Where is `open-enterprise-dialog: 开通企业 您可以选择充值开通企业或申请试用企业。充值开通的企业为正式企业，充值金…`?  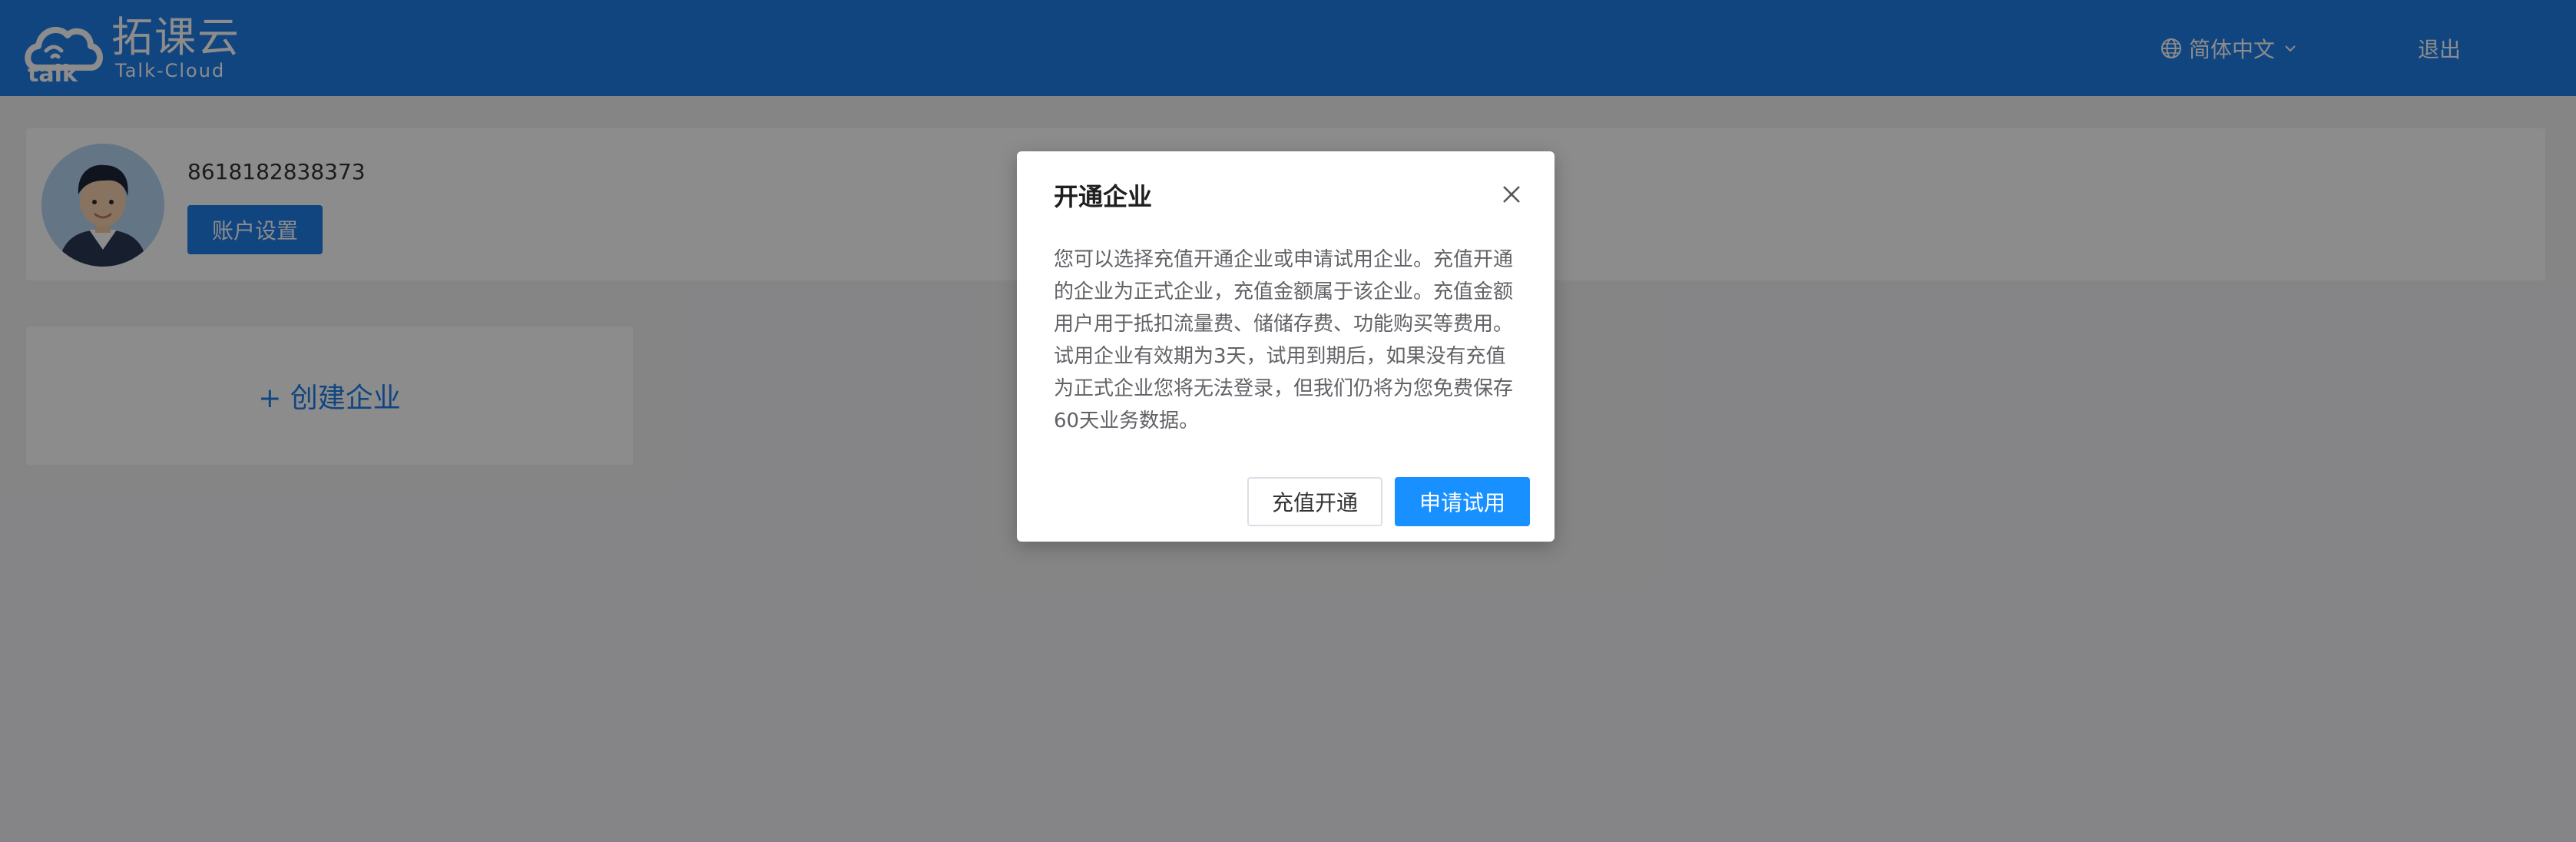
open-enterprise-dialog: 开通企业 您可以选择充值开通企业或申请试用企业。充值开通的企业为正式企业，充值金… is located at coordinates (1286, 346).